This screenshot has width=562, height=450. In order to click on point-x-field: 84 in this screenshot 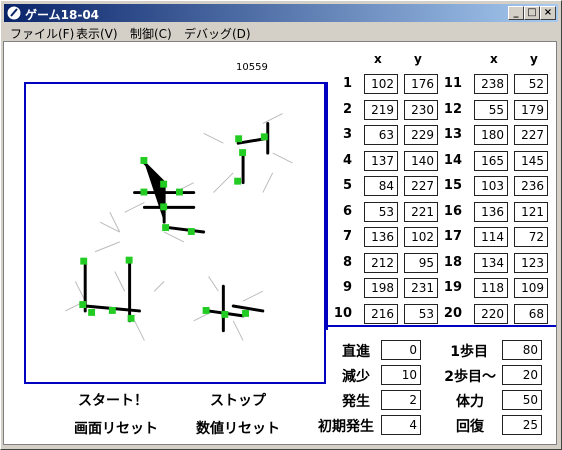, I will do `click(381, 186)`.